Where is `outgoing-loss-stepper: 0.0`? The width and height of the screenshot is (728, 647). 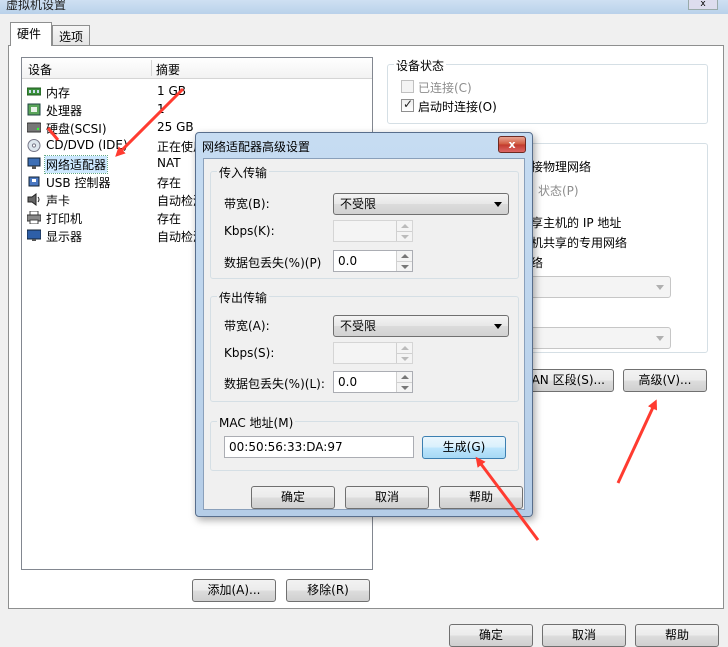 outgoing-loss-stepper: 0.0 is located at coordinates (373, 382).